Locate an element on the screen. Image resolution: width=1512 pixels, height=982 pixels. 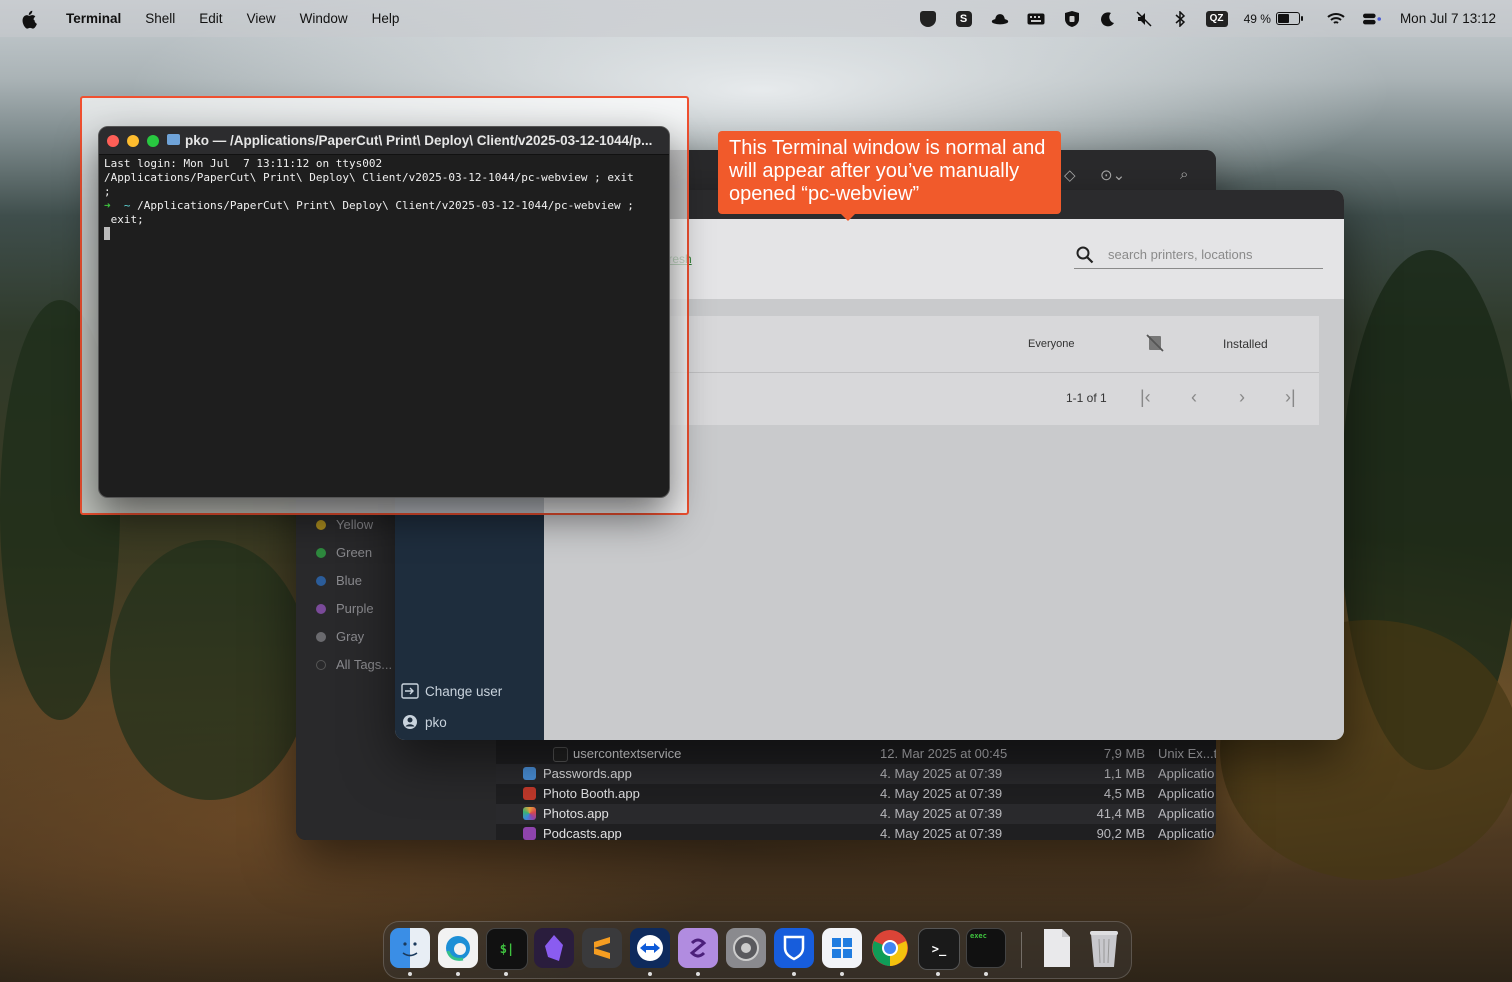
passwords-app-icon is located at coordinates (529, 773).